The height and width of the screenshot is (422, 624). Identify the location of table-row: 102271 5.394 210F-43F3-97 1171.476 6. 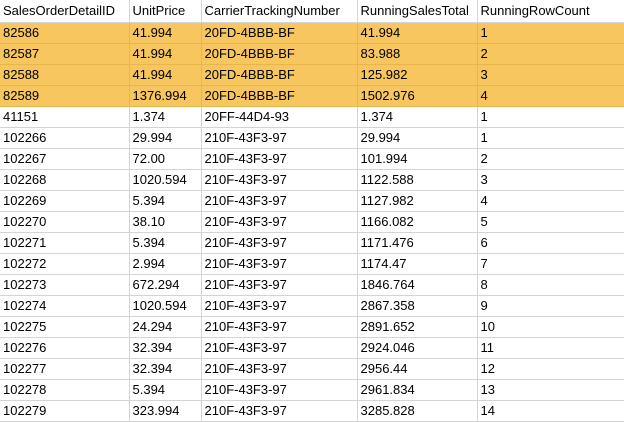
(312, 243).